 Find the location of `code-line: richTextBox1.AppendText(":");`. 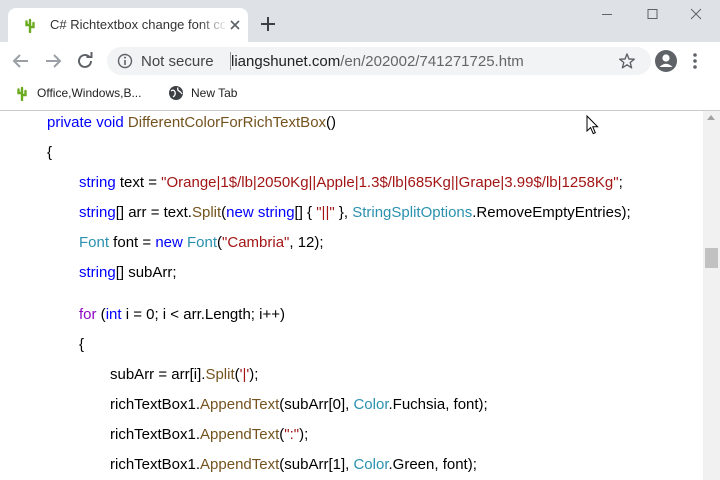

code-line: richTextBox1.AppendText(":"); is located at coordinates (209, 435).